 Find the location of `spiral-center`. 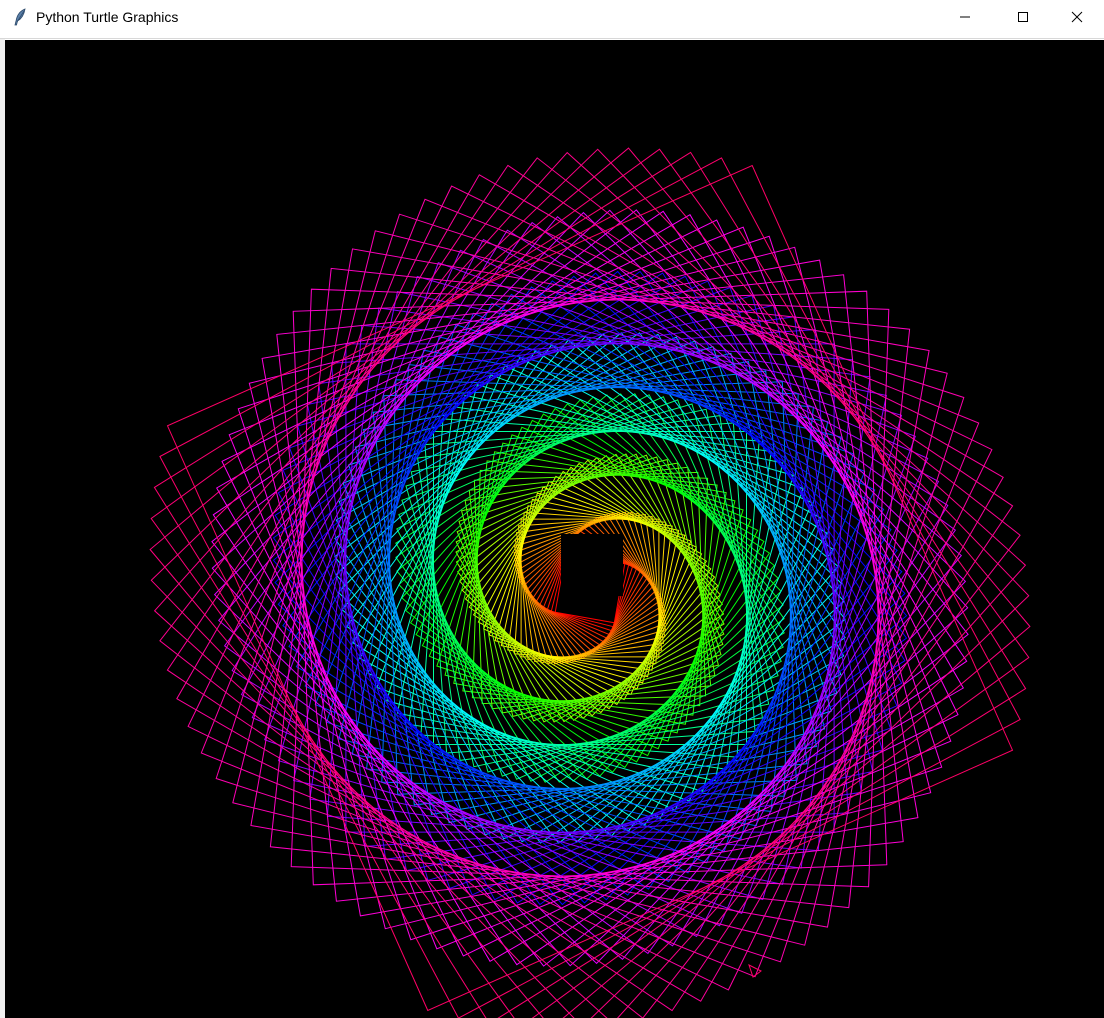

spiral-center is located at coordinates (592, 565).